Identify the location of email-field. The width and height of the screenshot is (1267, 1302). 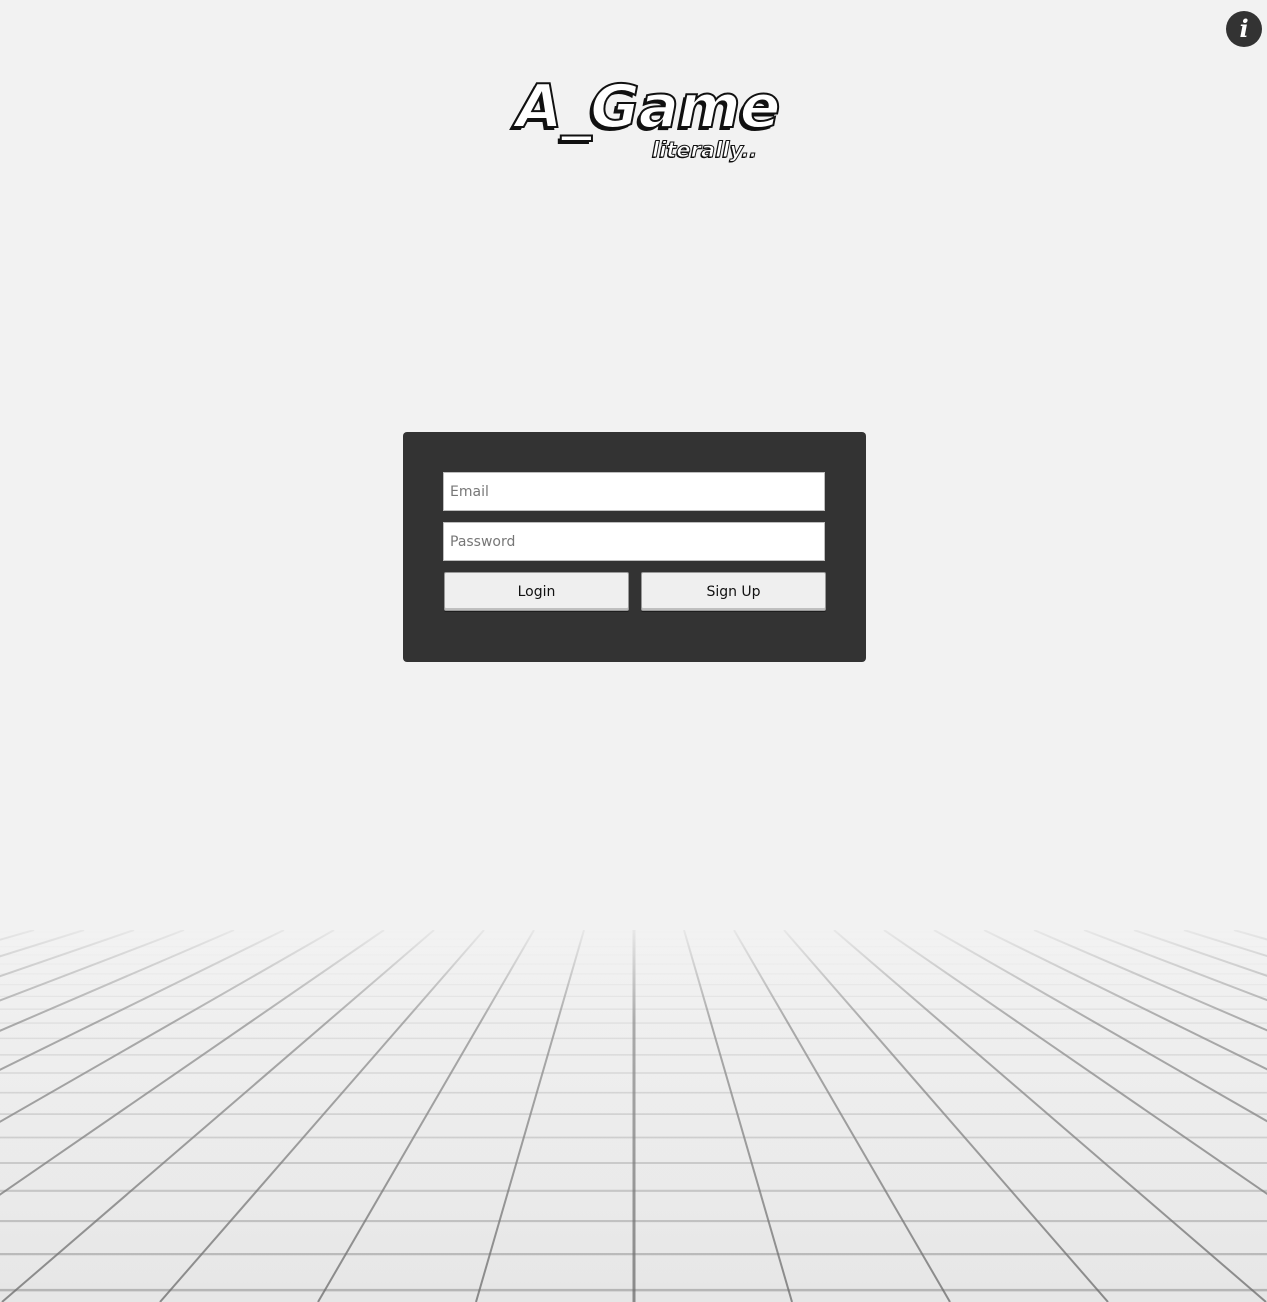
(634, 491).